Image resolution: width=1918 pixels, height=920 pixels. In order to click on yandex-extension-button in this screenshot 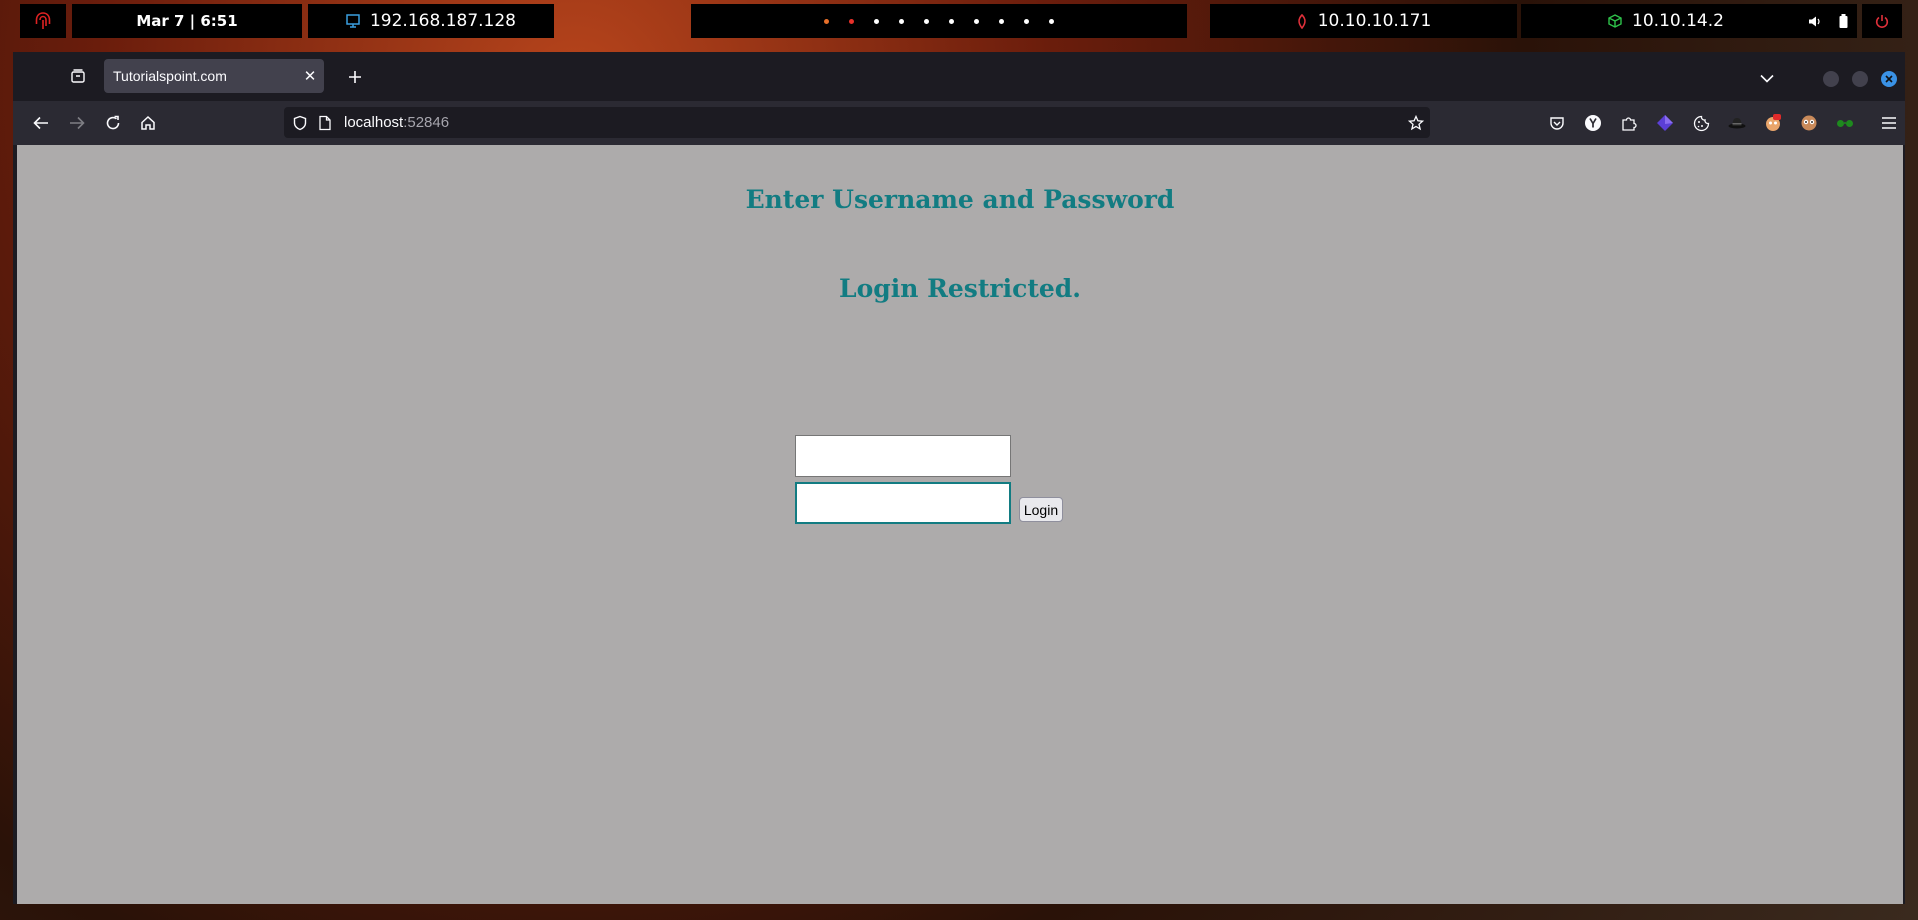, I will do `click(1593, 123)`.